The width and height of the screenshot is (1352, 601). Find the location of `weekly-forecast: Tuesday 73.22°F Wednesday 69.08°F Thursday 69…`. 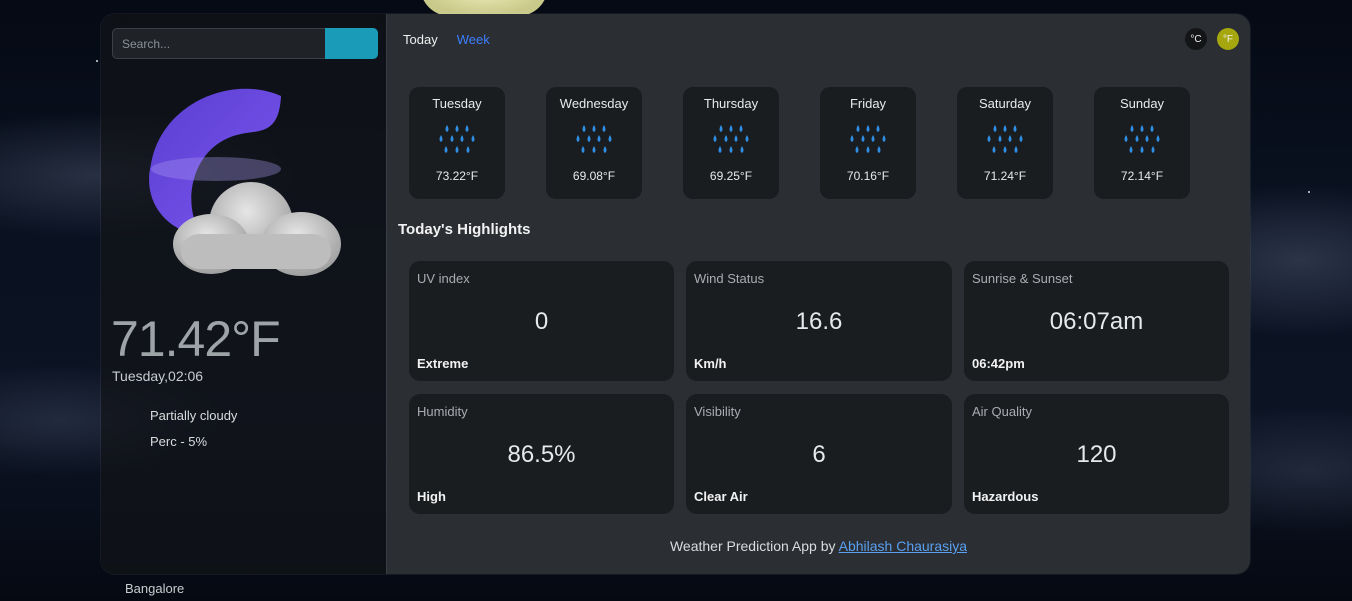

weekly-forecast: Tuesday 73.22°F Wednesday 69.08°F Thursday 69… is located at coordinates (799, 143).